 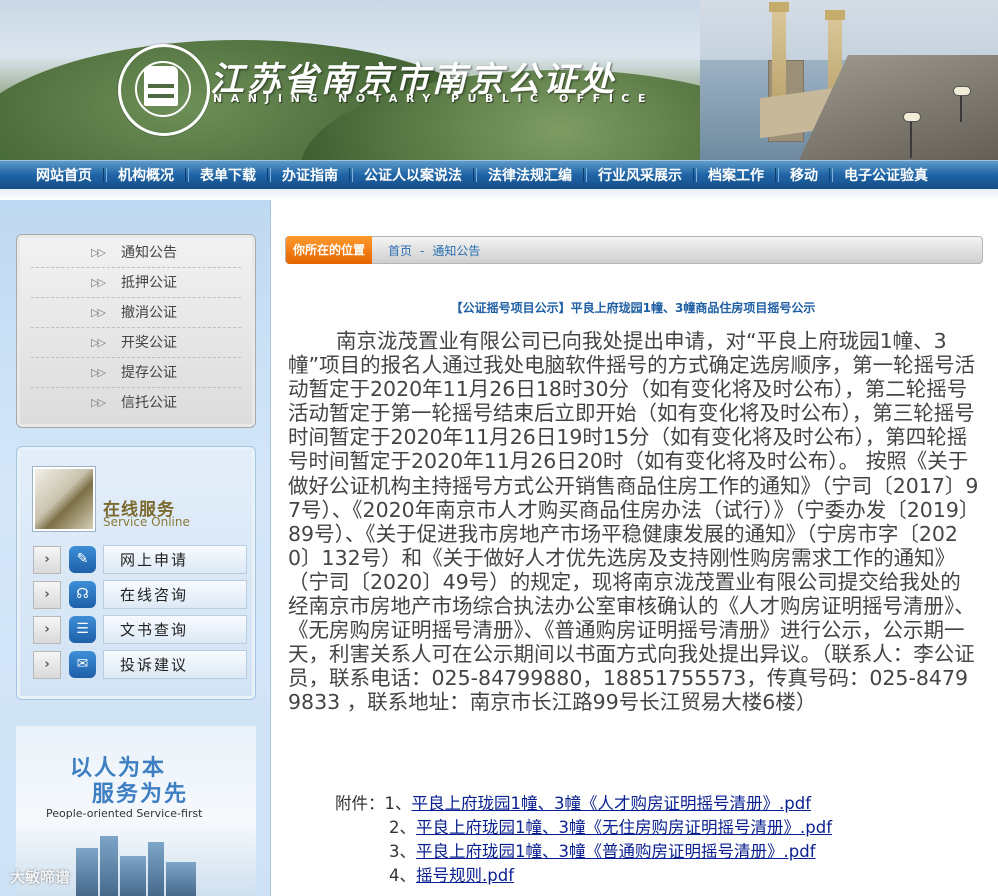 I want to click on online-consult-button: 在线咨询, so click(x=175, y=594).